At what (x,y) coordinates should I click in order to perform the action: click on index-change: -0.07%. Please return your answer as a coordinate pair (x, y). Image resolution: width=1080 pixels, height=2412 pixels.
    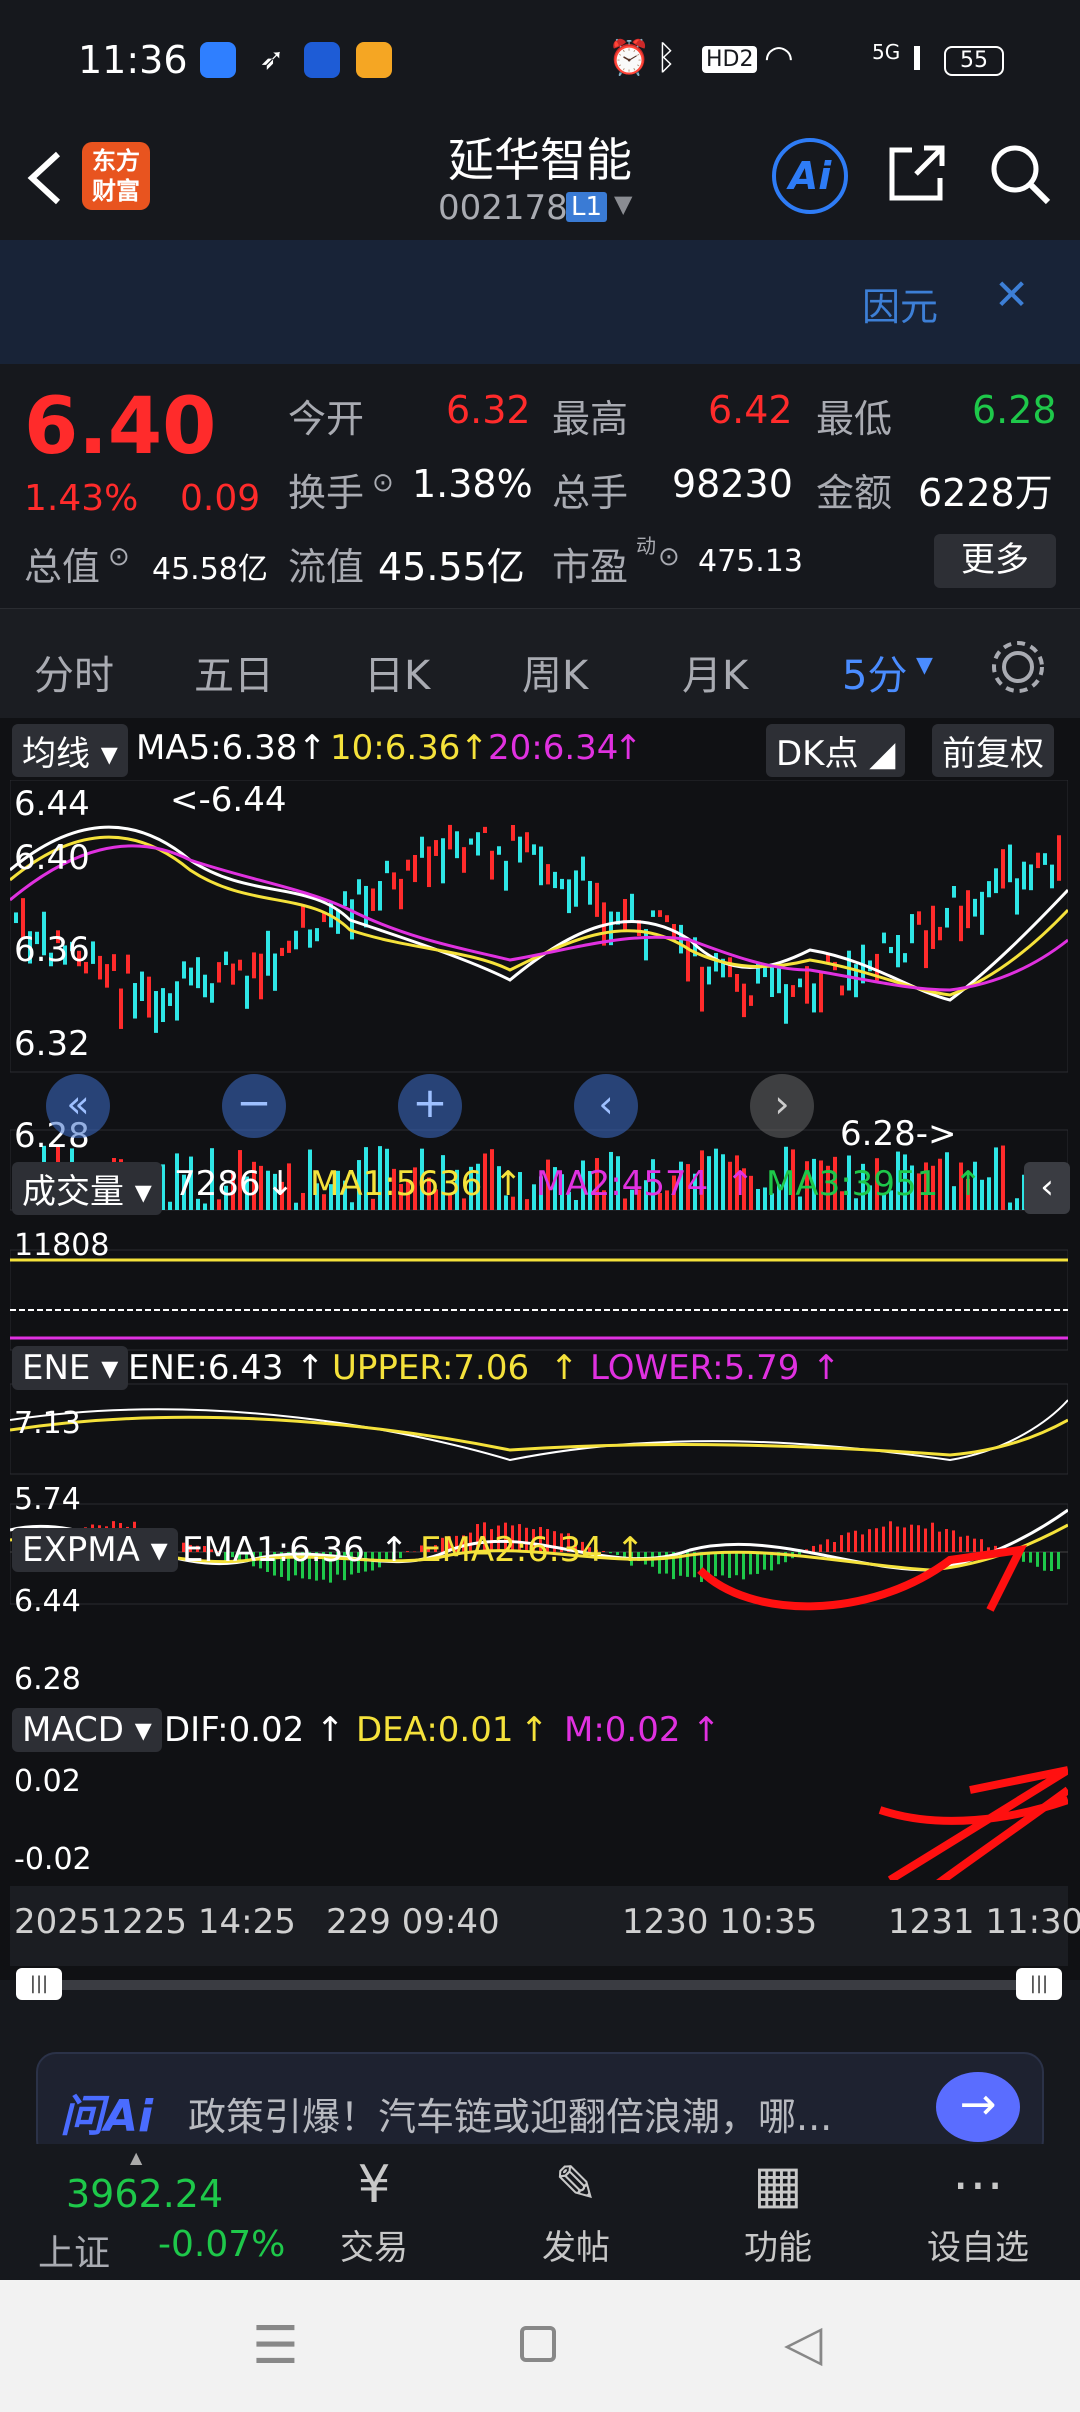
    Looking at the image, I should click on (221, 2244).